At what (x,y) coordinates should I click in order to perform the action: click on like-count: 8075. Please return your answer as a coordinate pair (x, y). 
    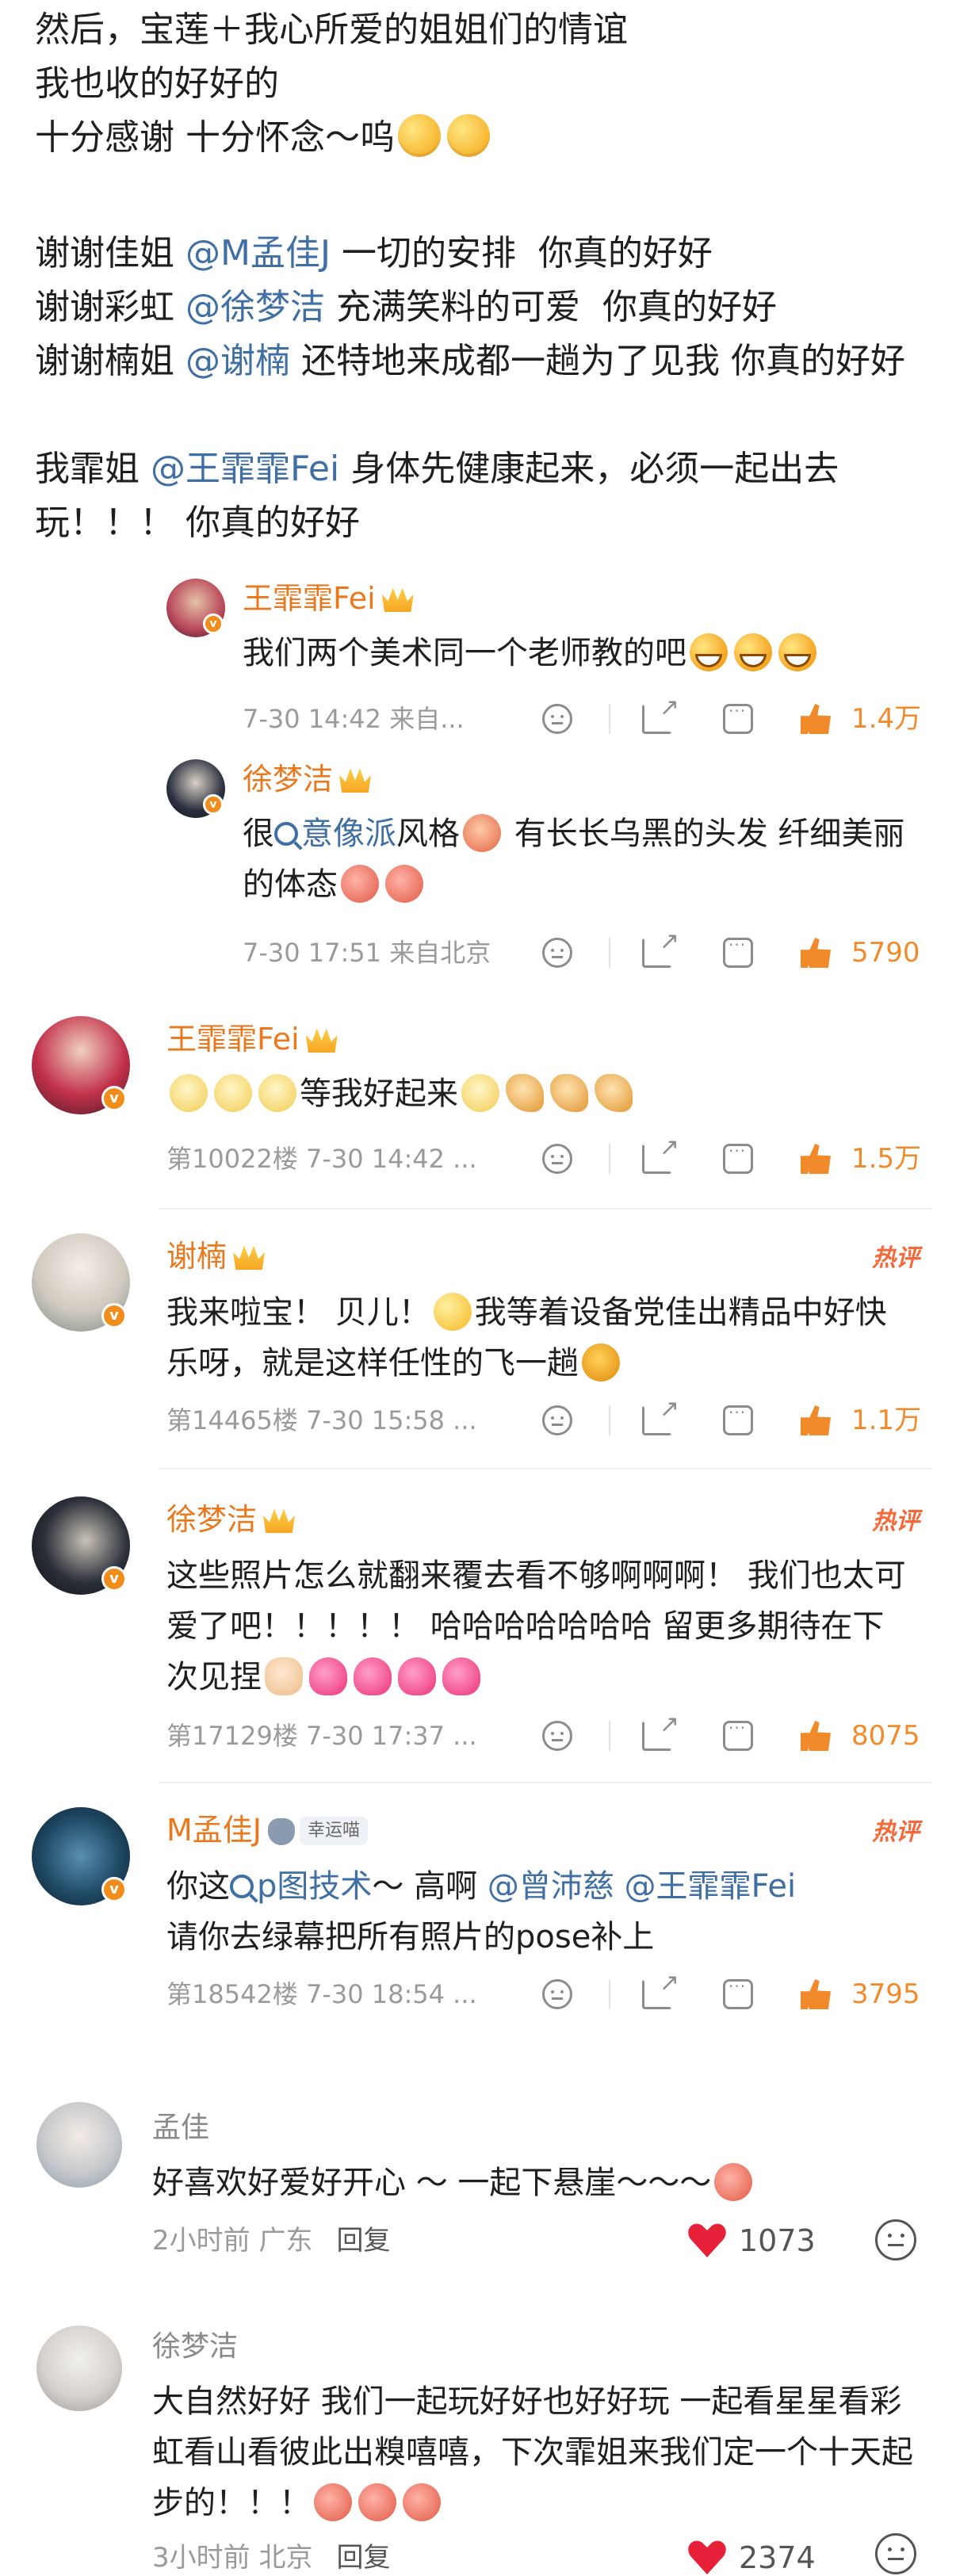
    Looking at the image, I should click on (886, 1736).